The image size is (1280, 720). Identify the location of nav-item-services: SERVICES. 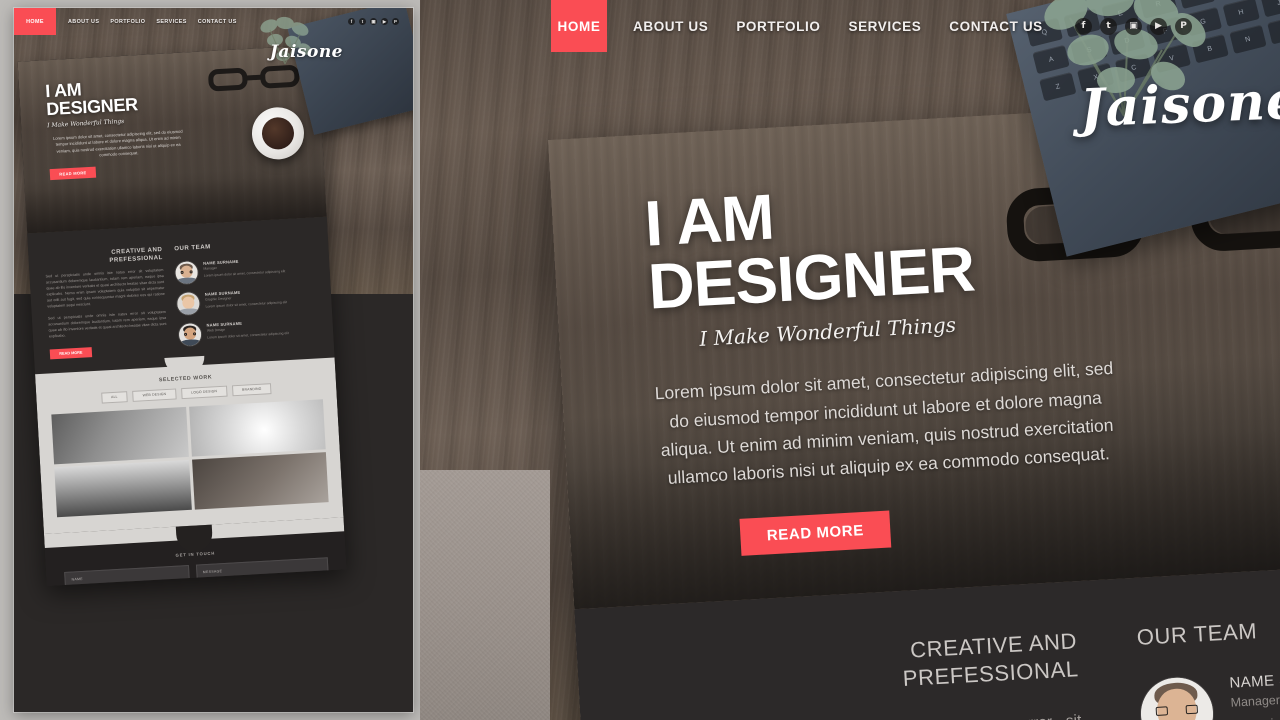
(884, 26).